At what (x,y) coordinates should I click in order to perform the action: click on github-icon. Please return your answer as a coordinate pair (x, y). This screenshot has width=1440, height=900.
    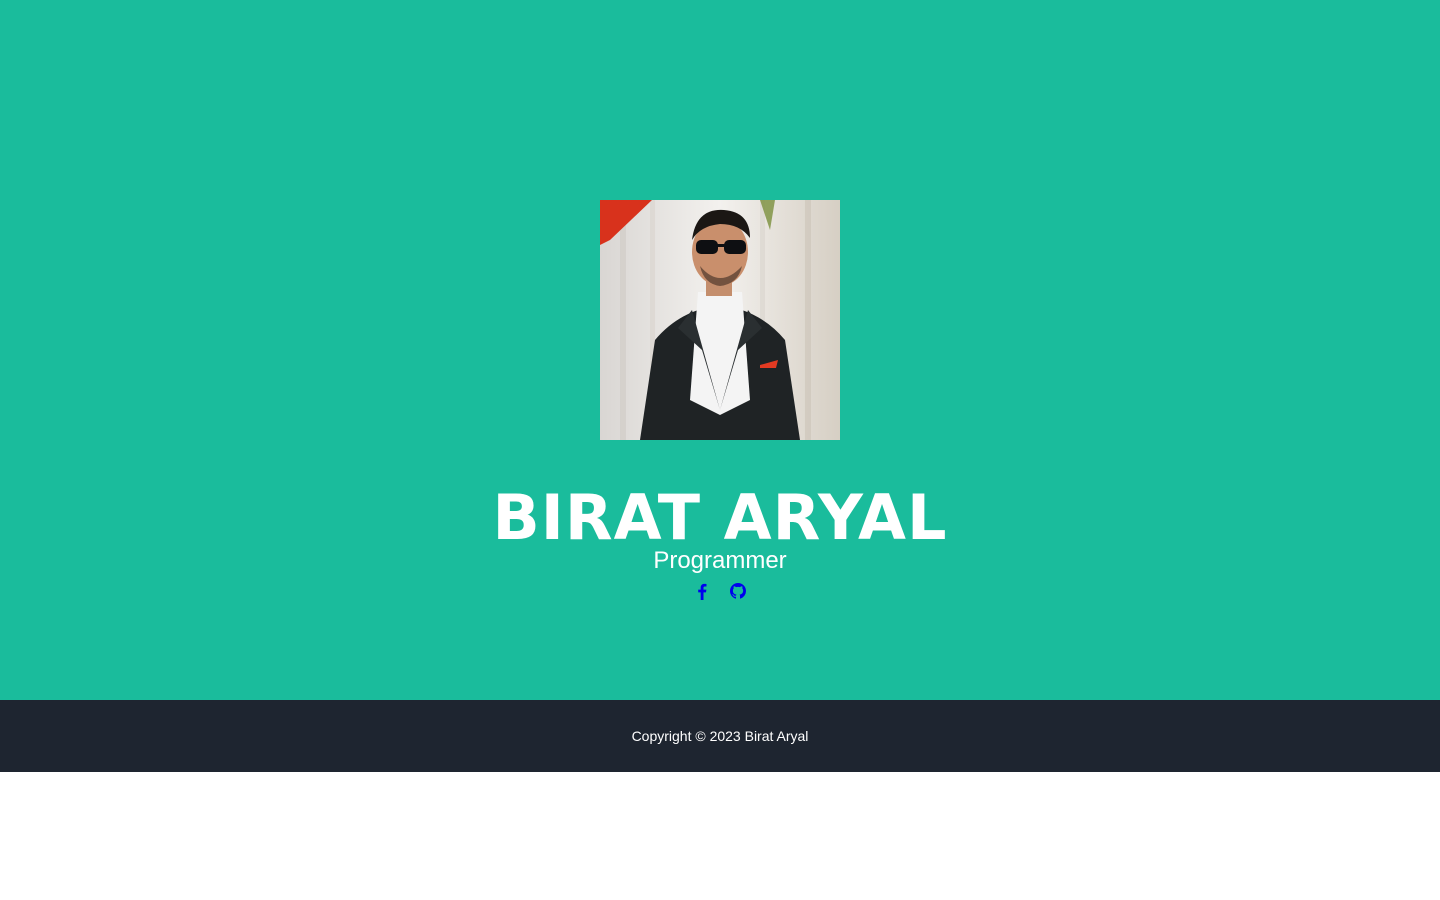
    Looking at the image, I should click on (738, 591).